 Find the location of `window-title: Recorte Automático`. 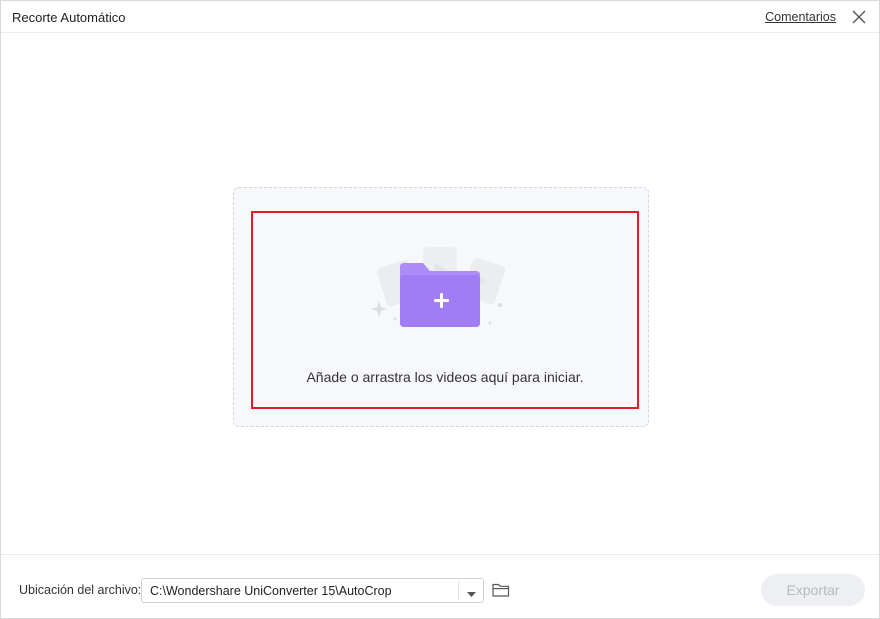

window-title: Recorte Automático is located at coordinates (69, 17).